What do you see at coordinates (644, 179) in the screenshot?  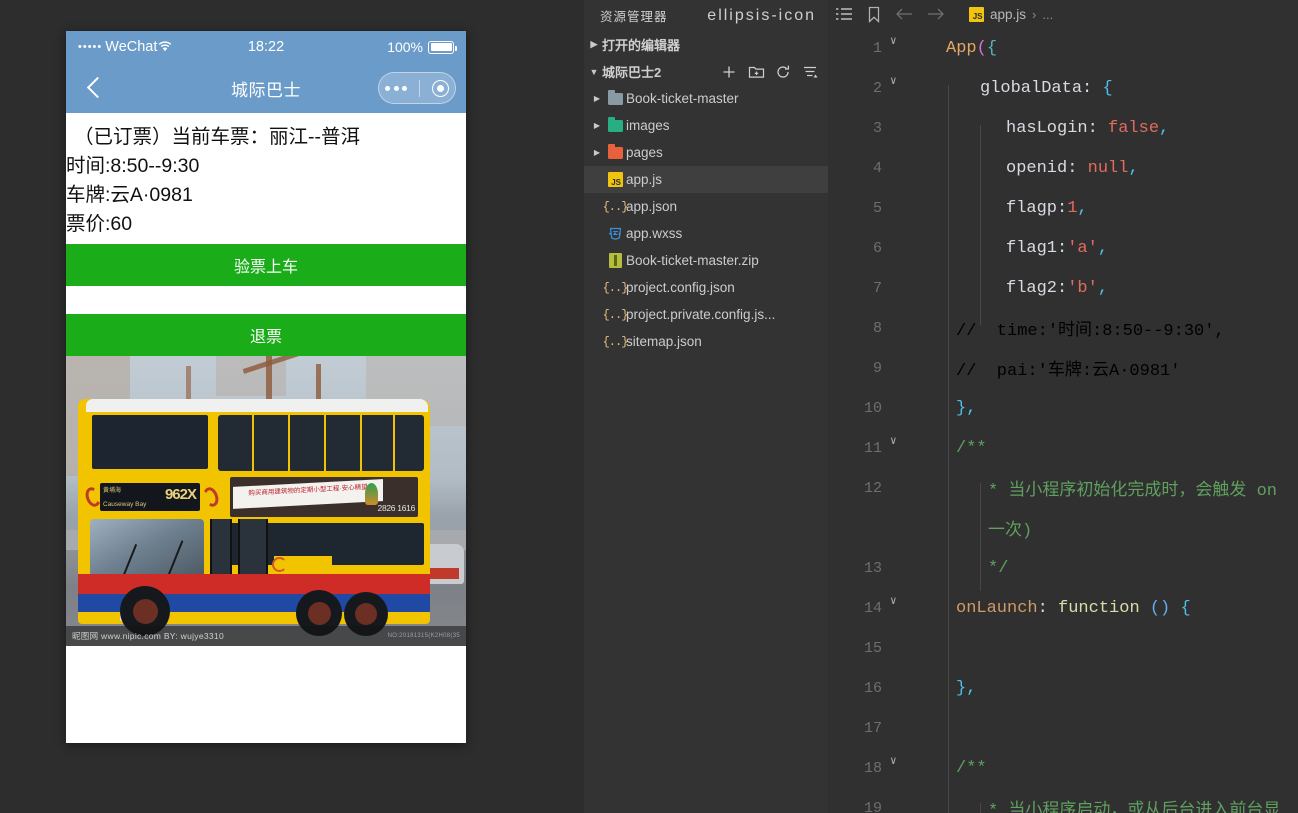 I see `file-label: app.js` at bounding box center [644, 179].